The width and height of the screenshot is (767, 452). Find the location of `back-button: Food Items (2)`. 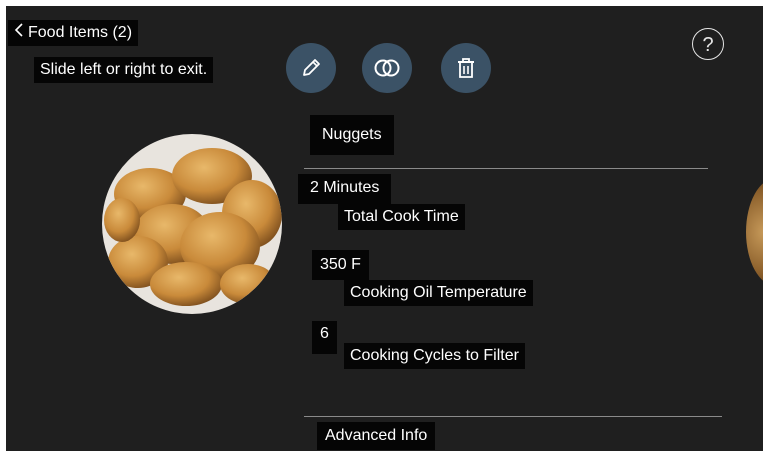

back-button: Food Items (2) is located at coordinates (73, 33).